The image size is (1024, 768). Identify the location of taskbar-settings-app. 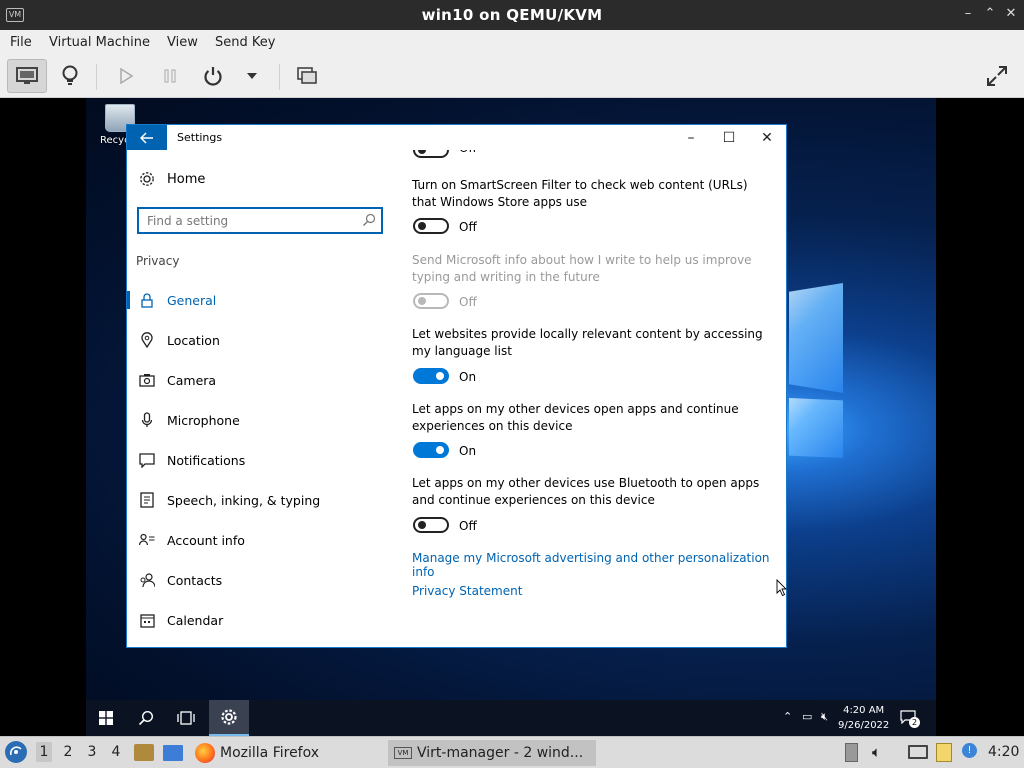
(229, 718).